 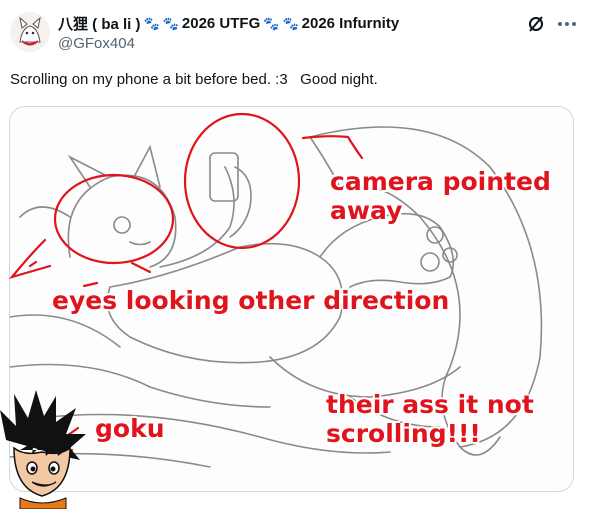 What do you see at coordinates (350, 23) in the screenshot?
I see `badge-infurnity: 2026 Infurnity` at bounding box center [350, 23].